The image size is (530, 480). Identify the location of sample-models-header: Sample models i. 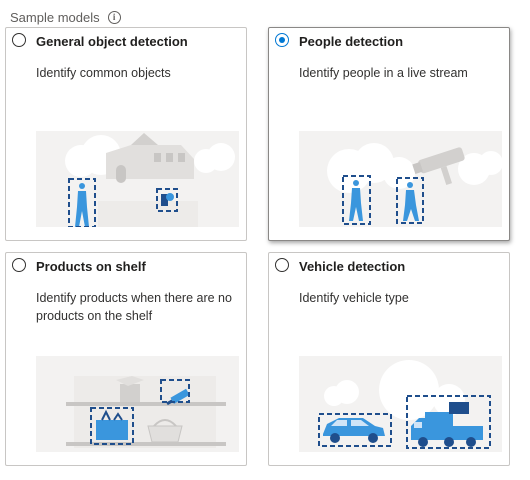
(65, 17).